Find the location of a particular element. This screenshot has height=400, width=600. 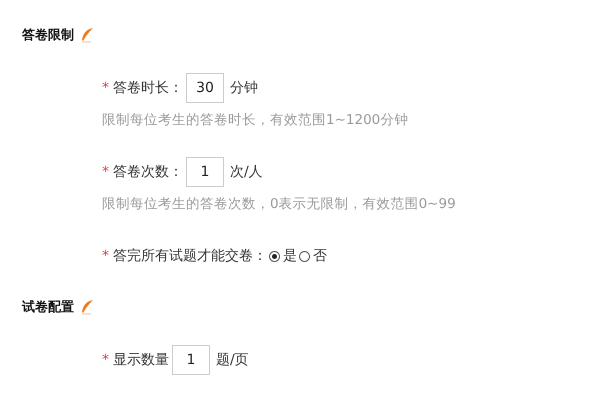

unit-label: 次/人 is located at coordinates (246, 172).